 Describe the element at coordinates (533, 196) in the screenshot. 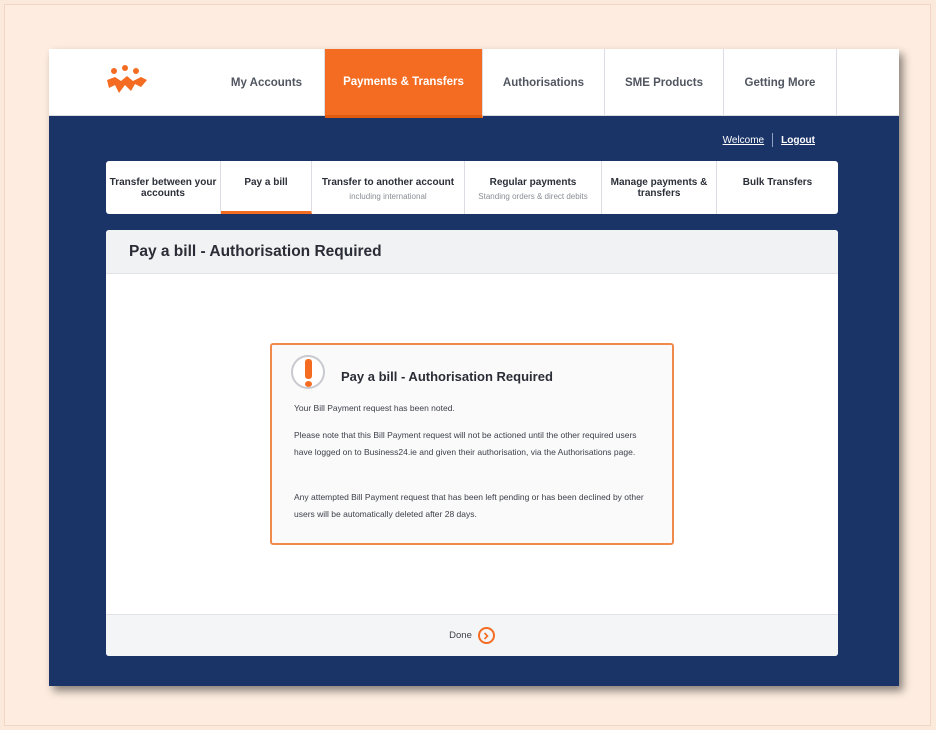

I see `subtab-subtitle: Standing orders & direct debits` at that location.